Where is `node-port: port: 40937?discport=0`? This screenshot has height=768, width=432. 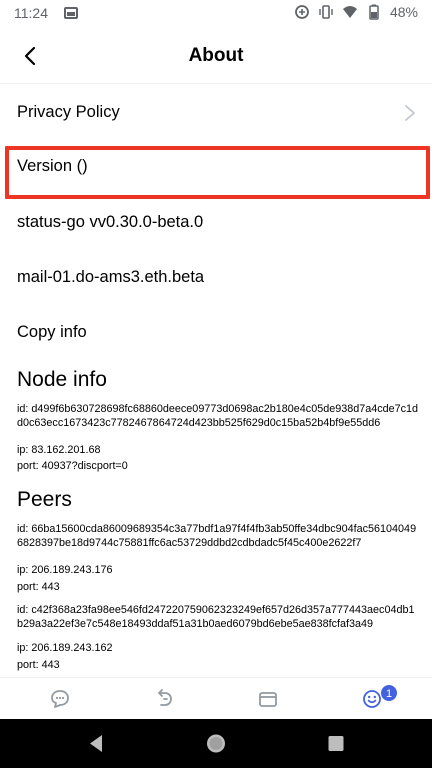 node-port: port: 40937?discport=0 is located at coordinates (72, 466).